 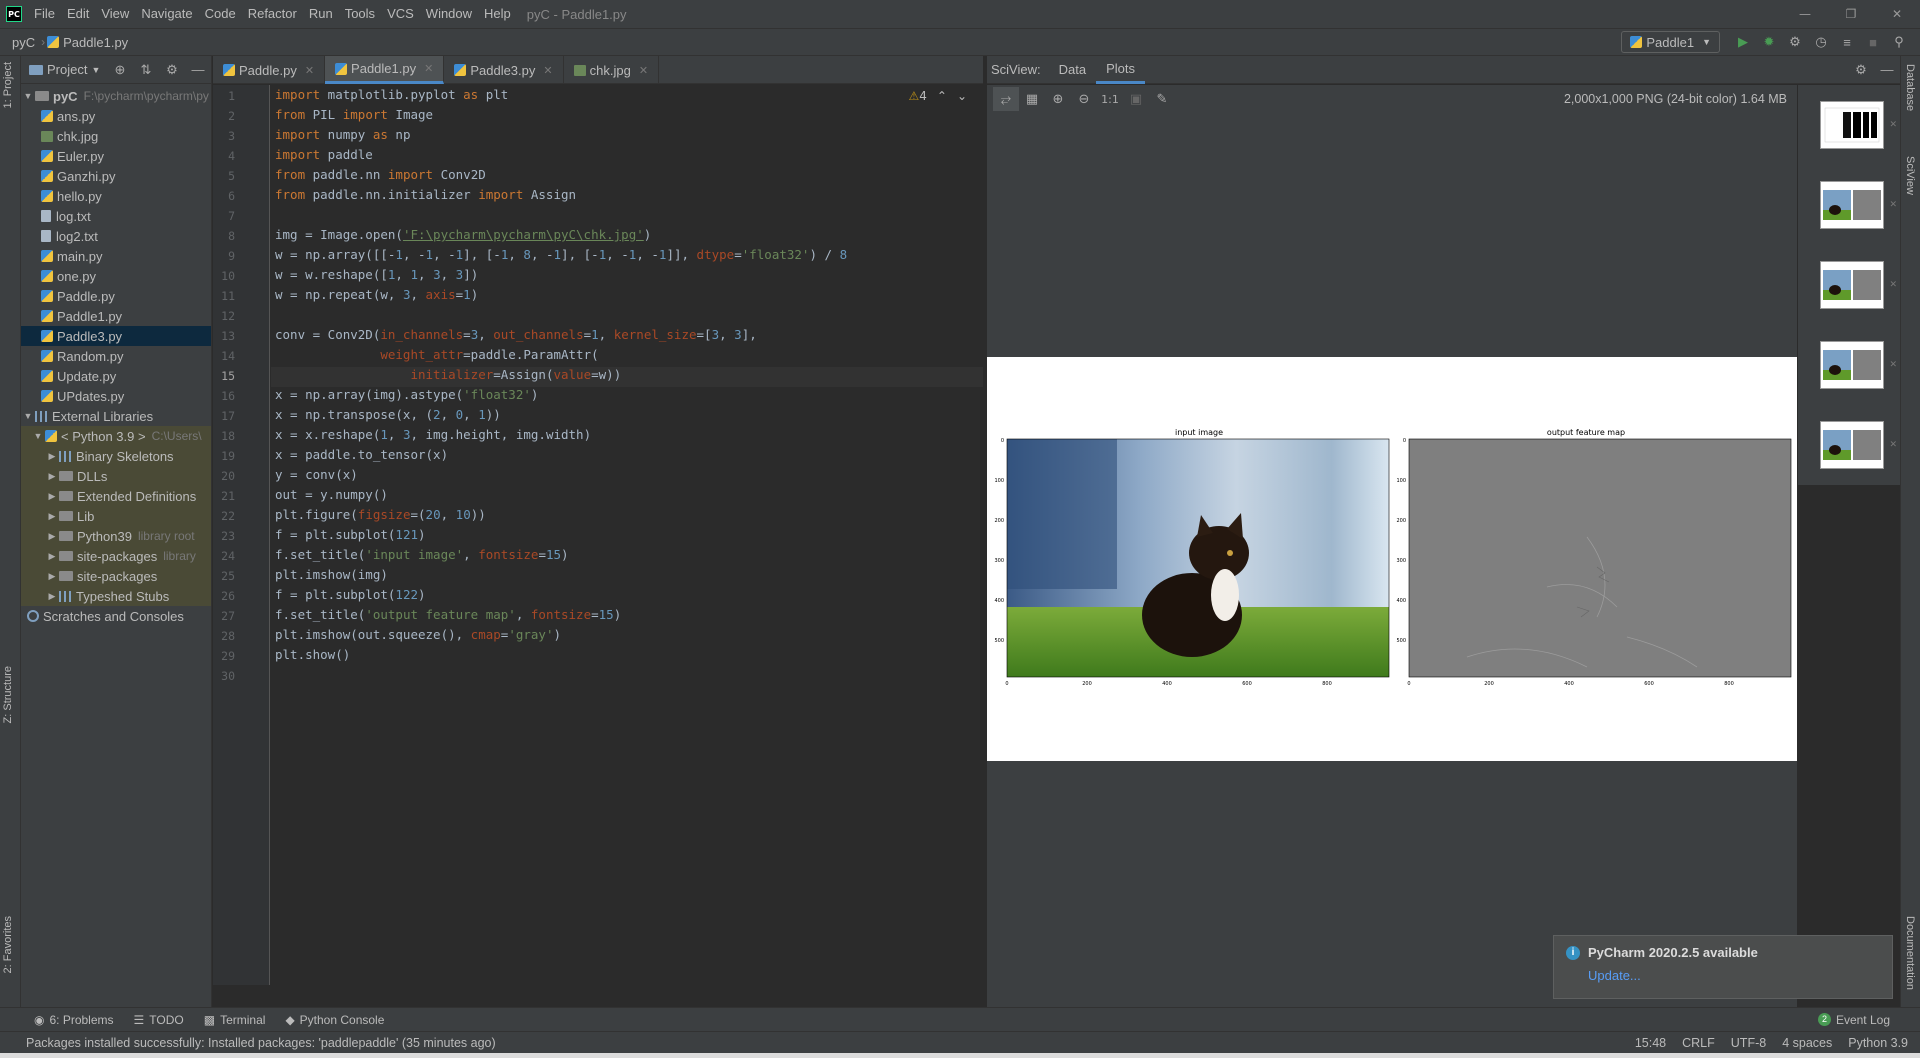 What do you see at coordinates (116, 116) in the screenshot?
I see `tree-file: ans.py` at bounding box center [116, 116].